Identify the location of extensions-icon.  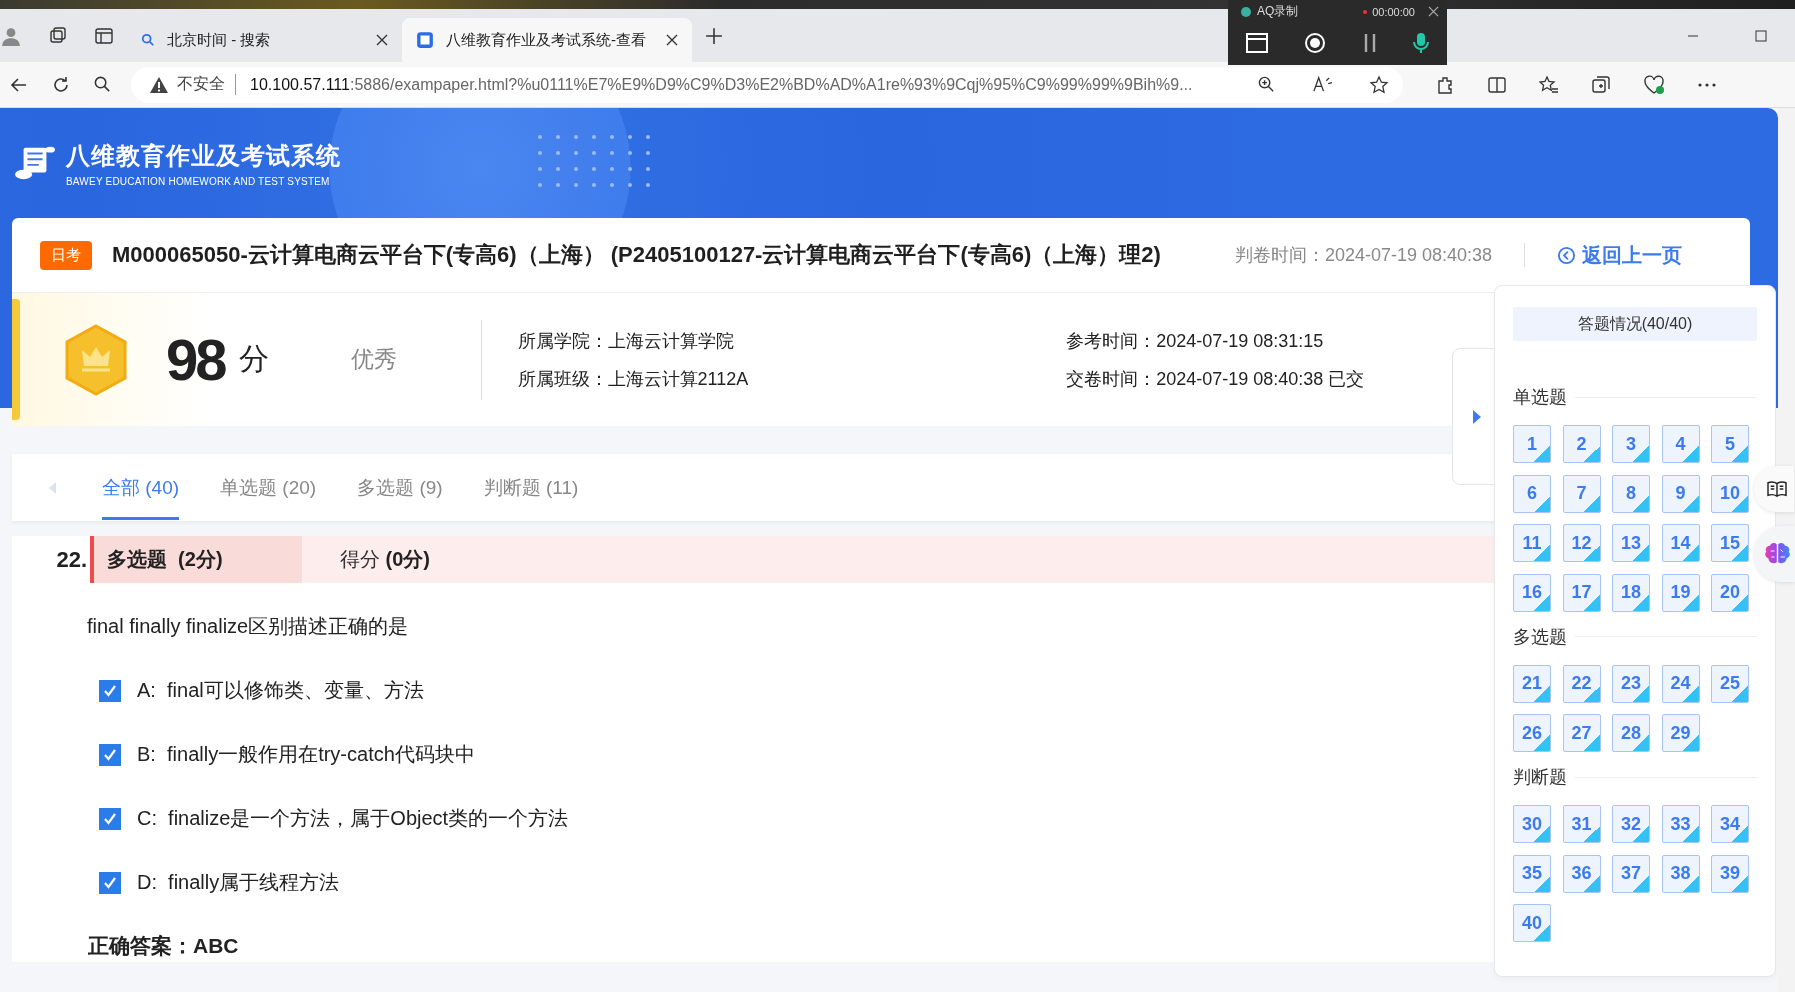
(1445, 84).